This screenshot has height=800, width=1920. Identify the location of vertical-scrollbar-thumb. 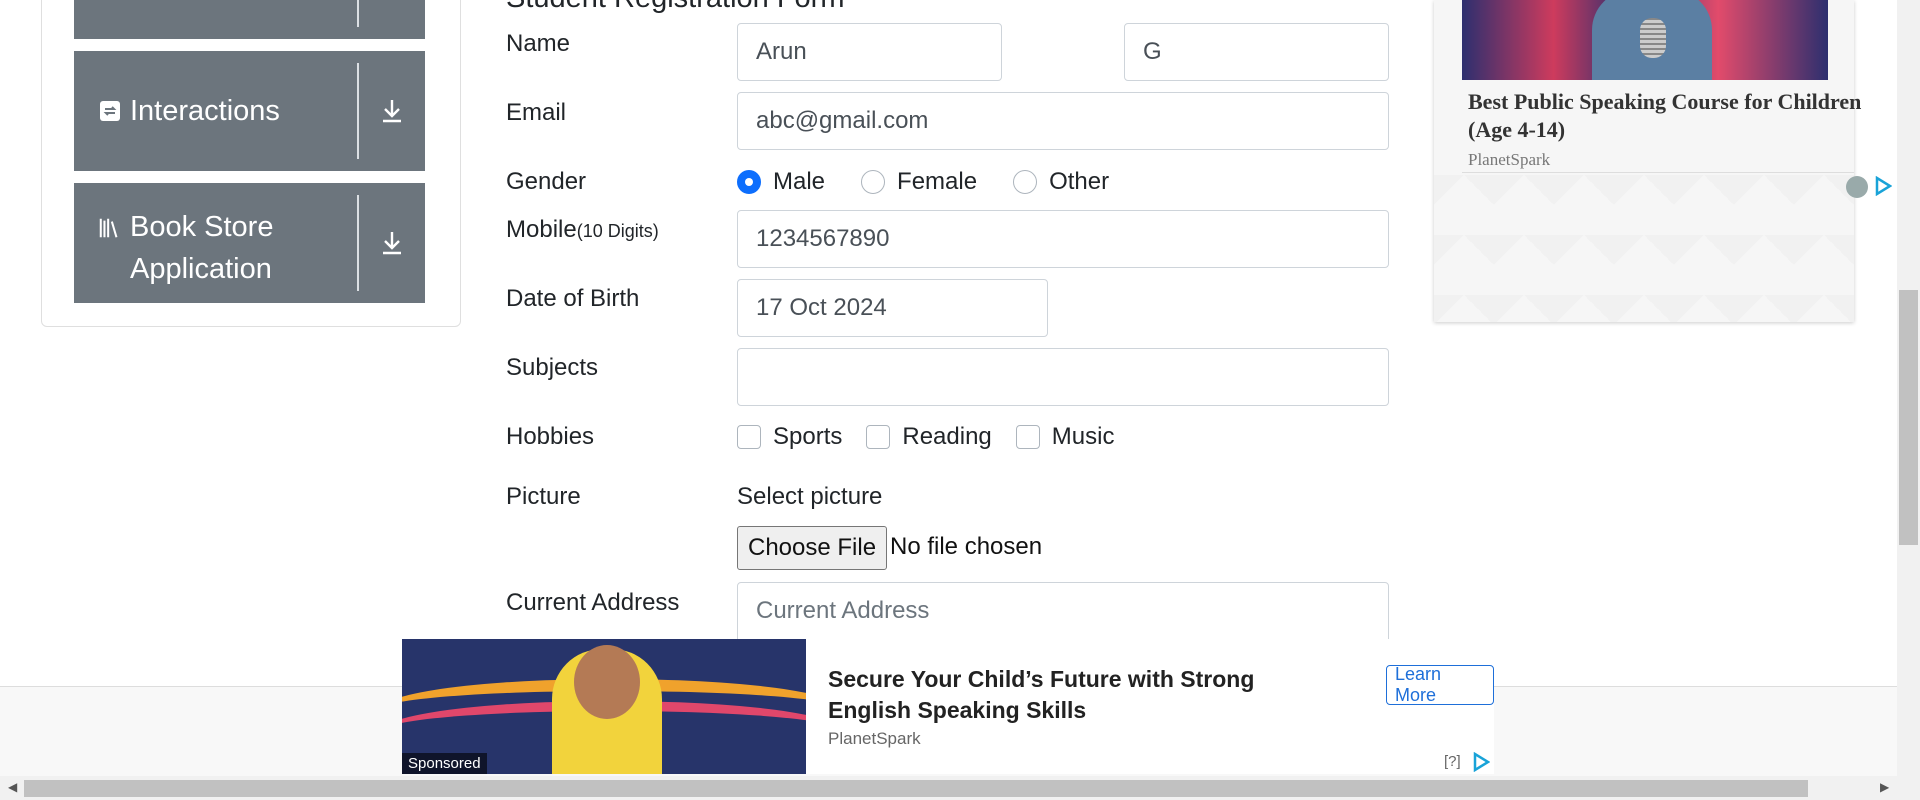
(1908, 417).